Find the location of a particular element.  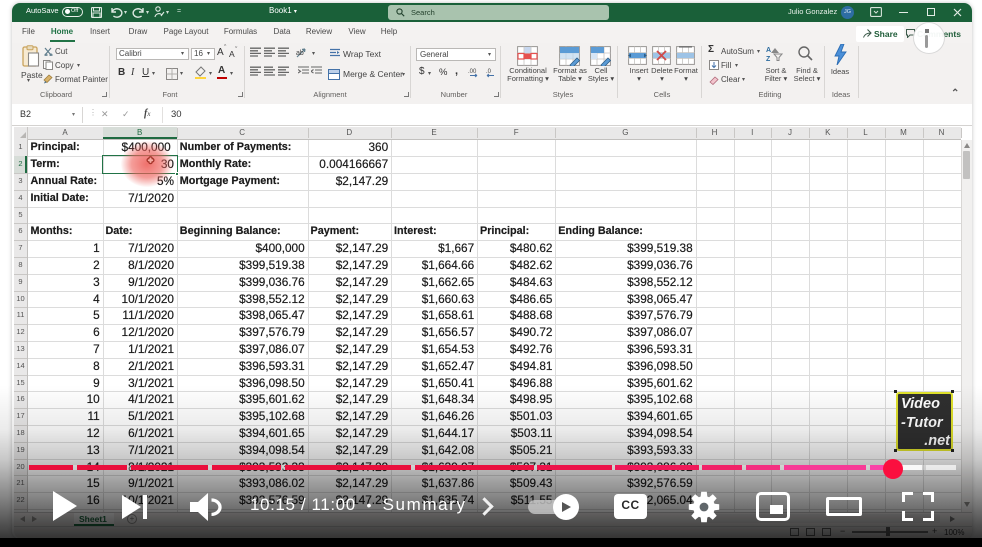

svg-text: A is located at coordinates (768, 50).